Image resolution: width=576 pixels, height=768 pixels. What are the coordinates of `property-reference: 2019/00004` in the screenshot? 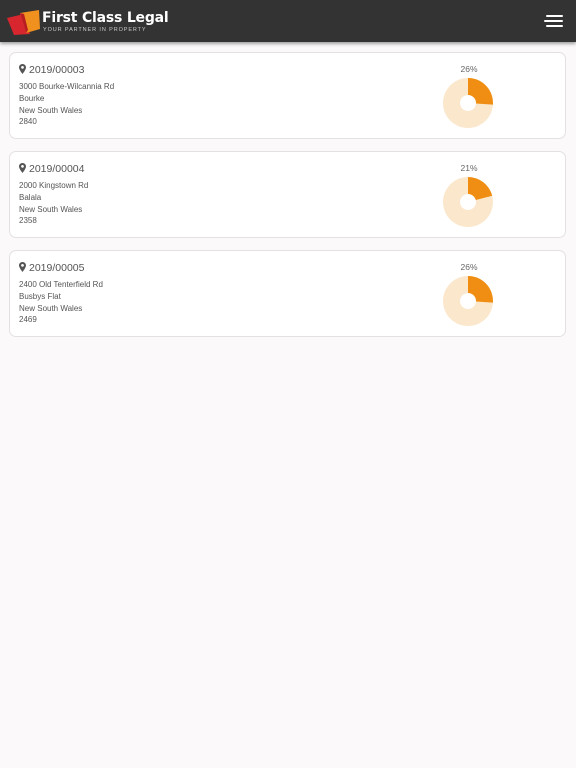 It's located at (51, 169).